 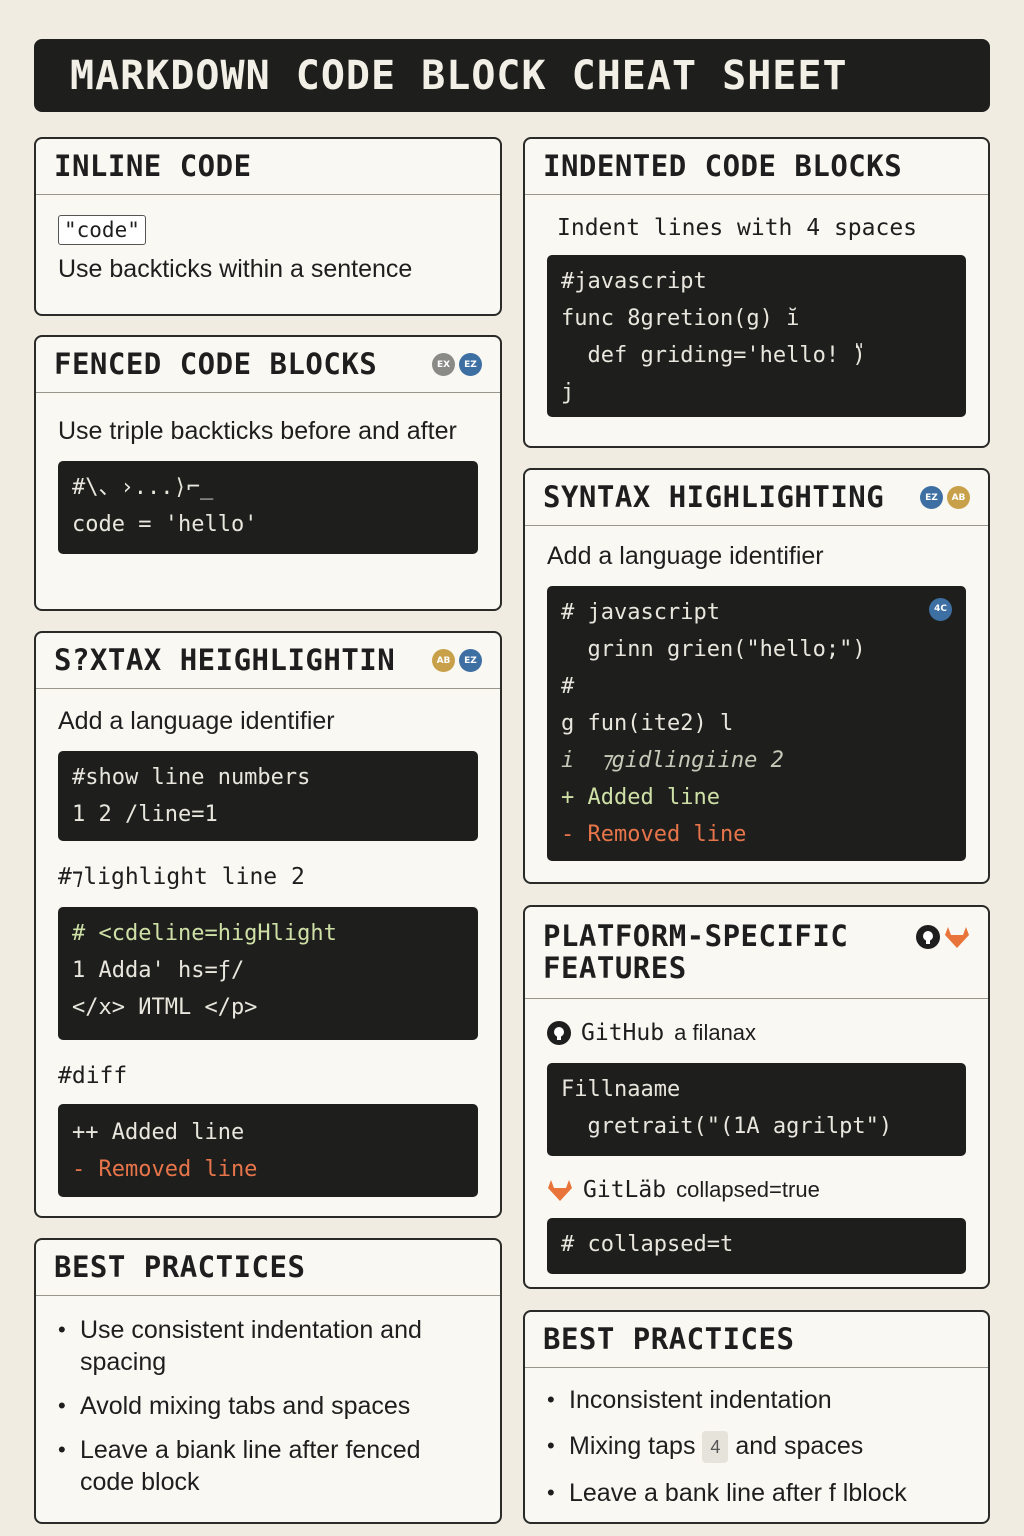 What do you see at coordinates (696, 951) in the screenshot?
I see `card-title: PLATFORM-SPECIFIC FEATURES` at bounding box center [696, 951].